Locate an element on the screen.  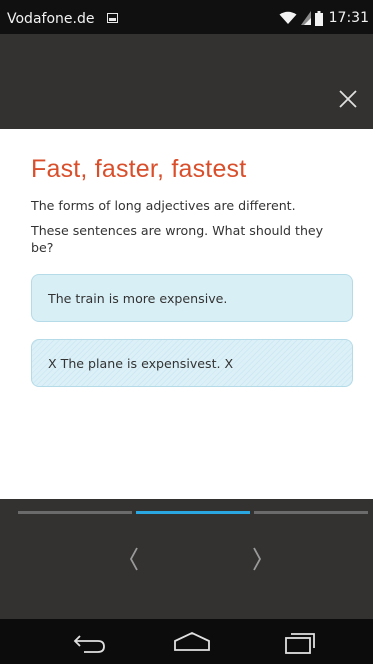
recent-apps-icon is located at coordinates (300, 643).